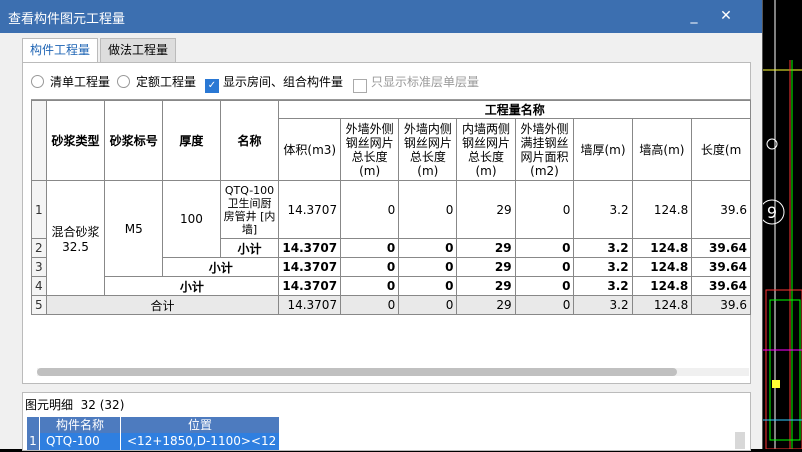 Image resolution: width=802 pixels, height=452 pixels. I want to click on cell-mortar-type: 混合砂浆32.5, so click(75, 238).